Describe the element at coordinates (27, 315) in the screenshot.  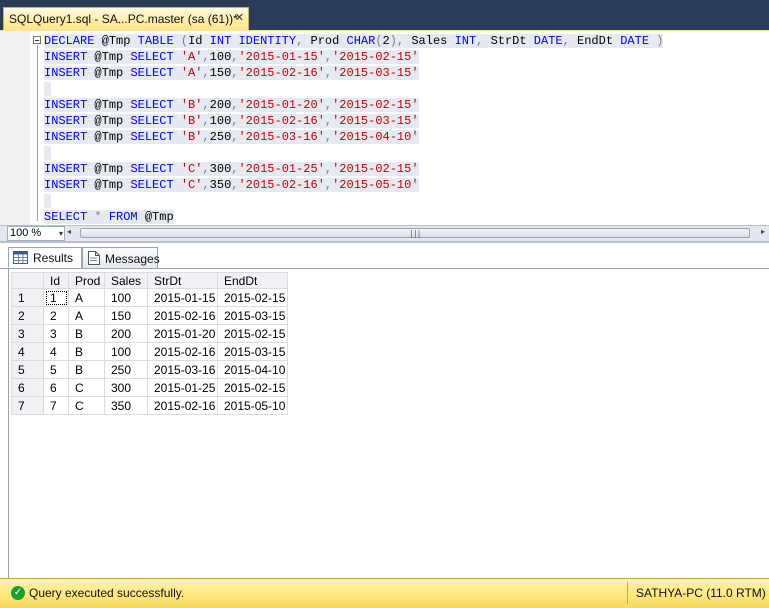
I see `row-number-cell: 2` at that location.